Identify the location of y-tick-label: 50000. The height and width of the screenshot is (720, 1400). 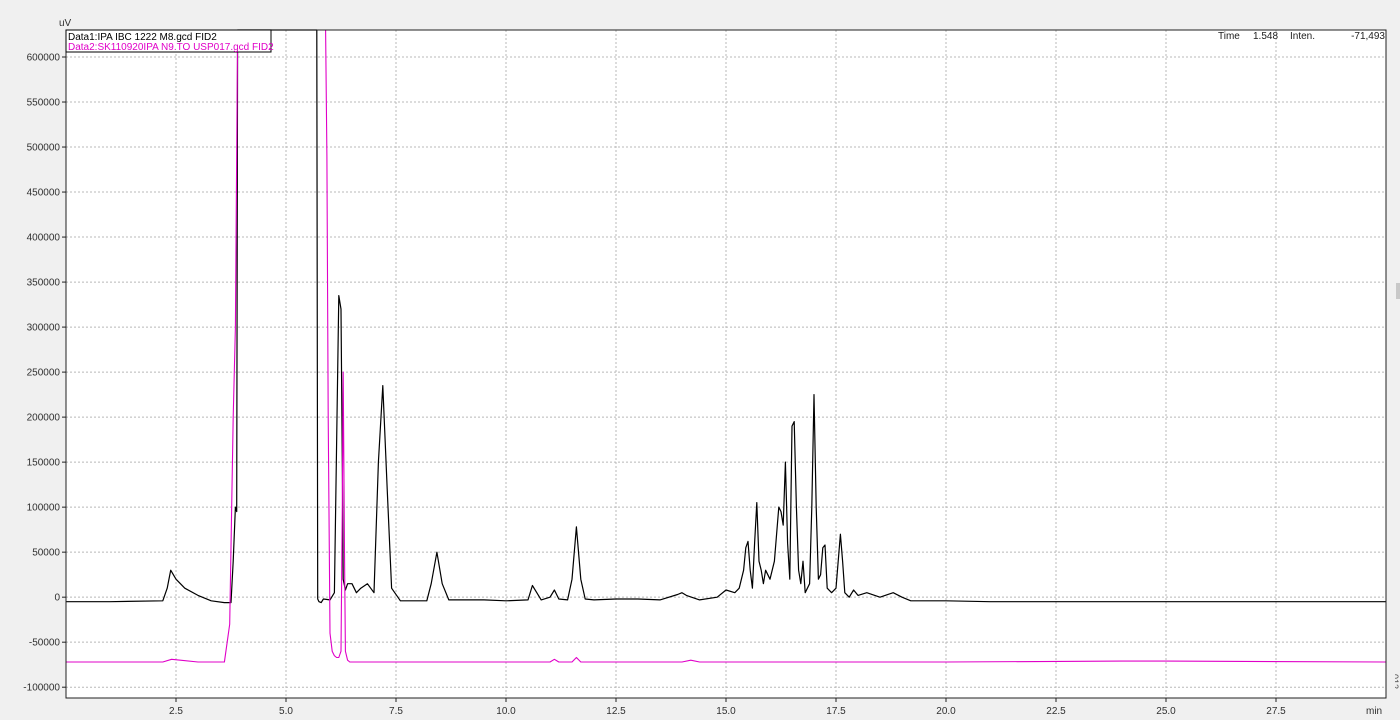
(46, 553).